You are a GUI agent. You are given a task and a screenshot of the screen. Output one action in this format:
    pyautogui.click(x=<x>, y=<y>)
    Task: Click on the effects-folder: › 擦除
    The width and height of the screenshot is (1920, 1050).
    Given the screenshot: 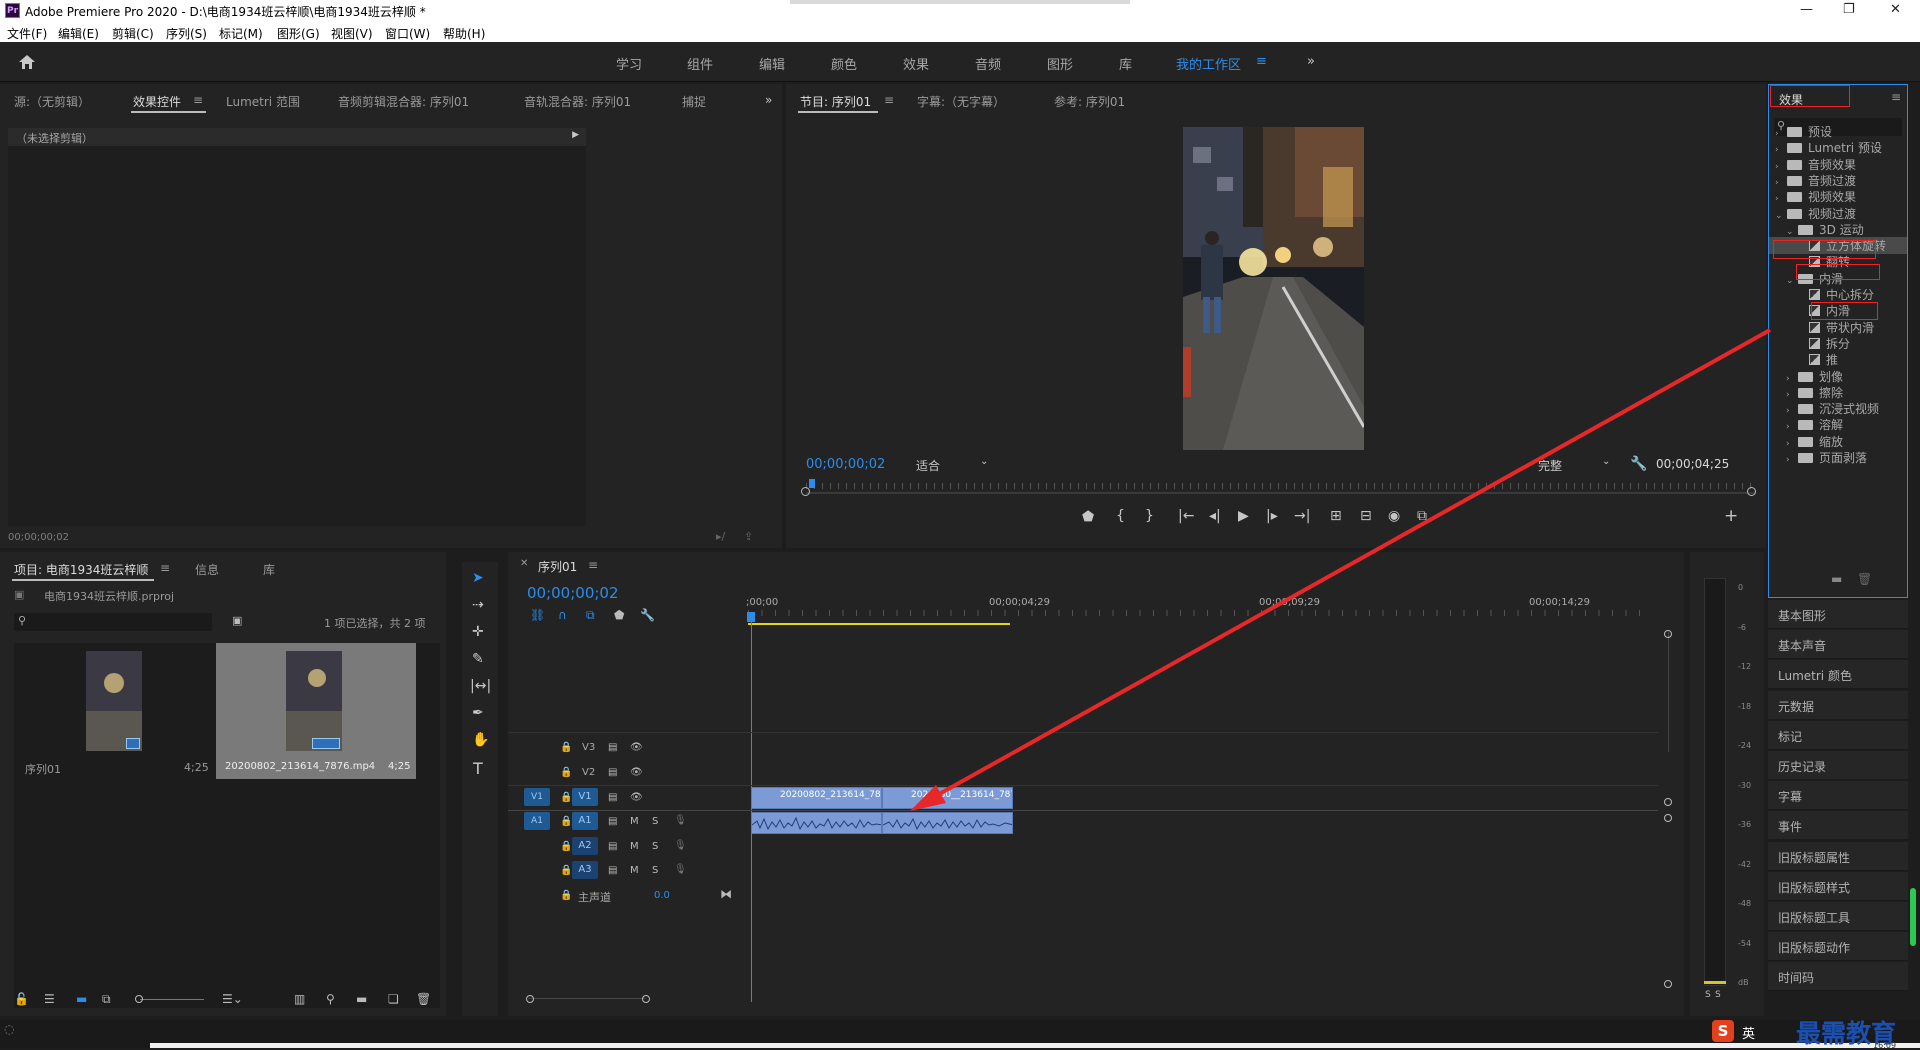 What is the action you would take?
    pyautogui.click(x=1814, y=392)
    